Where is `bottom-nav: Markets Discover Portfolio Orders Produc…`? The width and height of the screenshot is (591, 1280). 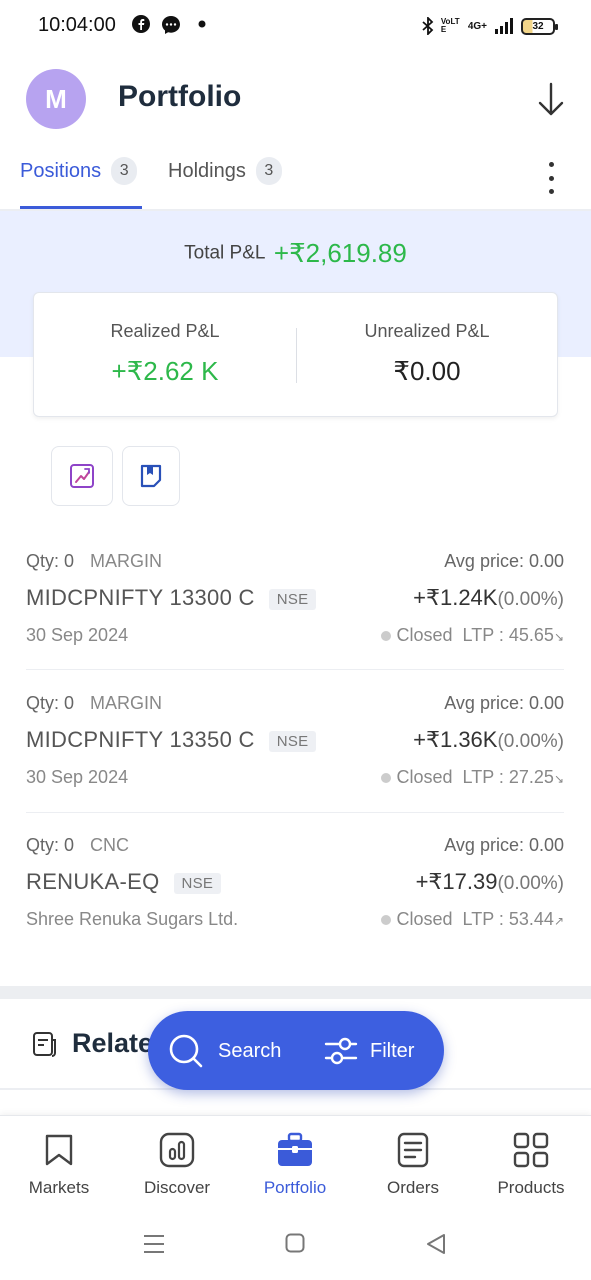
bottom-nav: Markets Discover Portfolio Orders Produc… is located at coordinates (295, 1165).